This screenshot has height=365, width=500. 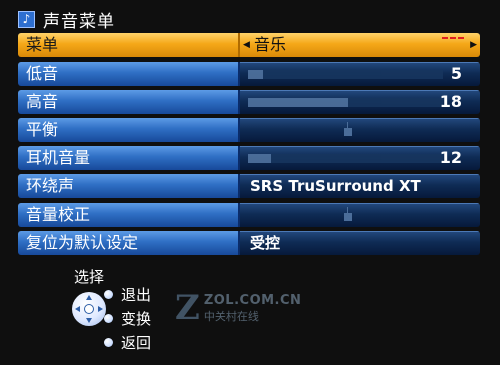 What do you see at coordinates (360, 215) in the screenshot?
I see `volume-correction-slider` at bounding box center [360, 215].